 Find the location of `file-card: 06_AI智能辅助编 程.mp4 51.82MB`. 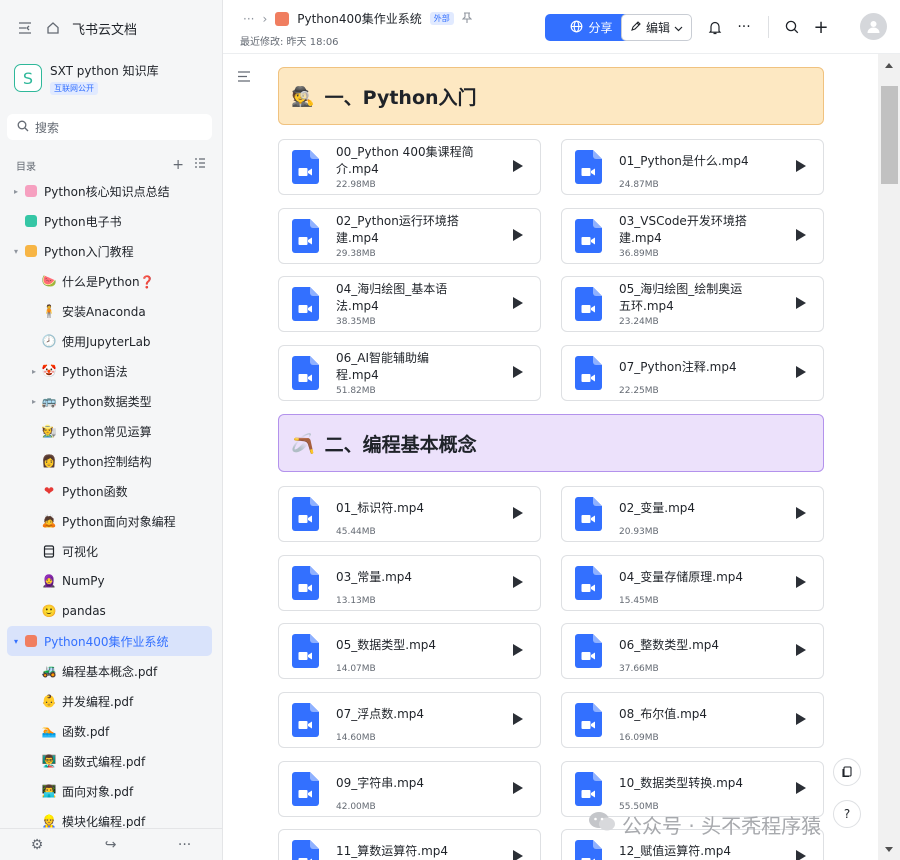

file-card: 06_AI智能辅助编 程.mp4 51.82MB is located at coordinates (409, 373).